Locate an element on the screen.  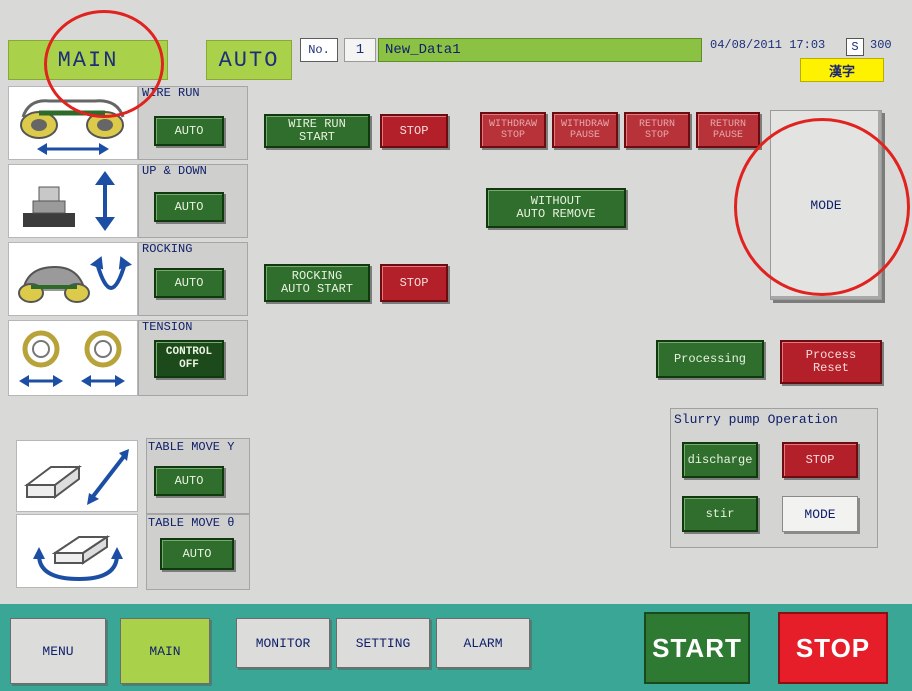
wire-run-stop-button: STOP is located at coordinates (414, 131).